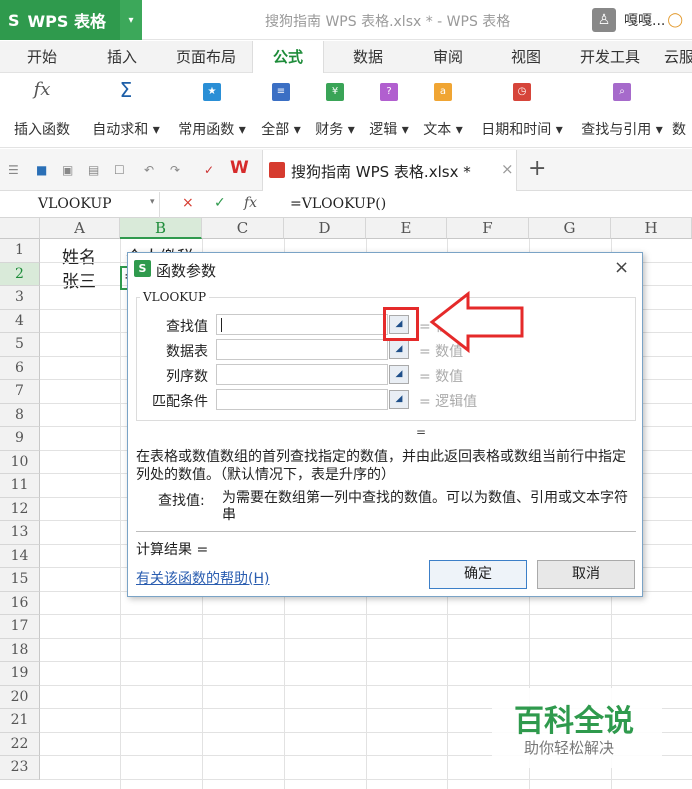 This screenshot has height=789, width=692. What do you see at coordinates (42, 57) in the screenshot?
I see `menu-home: 开始` at bounding box center [42, 57].